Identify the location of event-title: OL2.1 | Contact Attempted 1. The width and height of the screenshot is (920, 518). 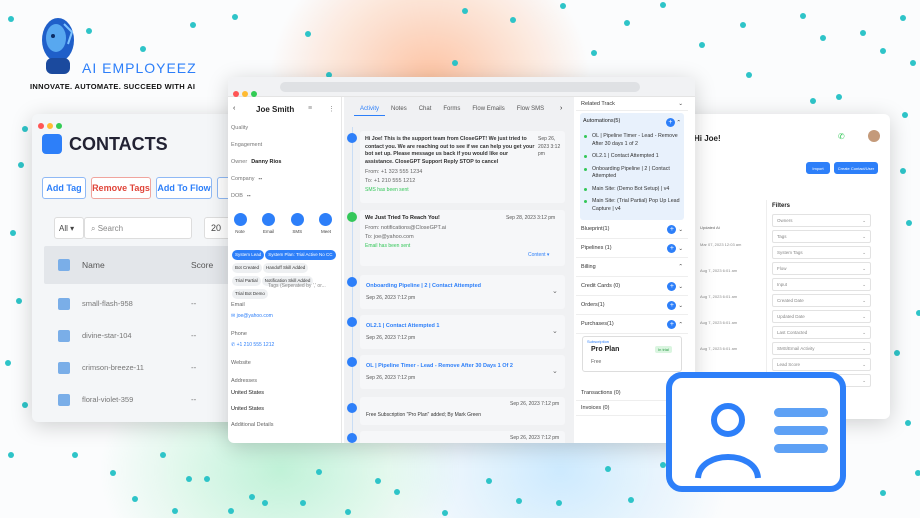
(402, 326).